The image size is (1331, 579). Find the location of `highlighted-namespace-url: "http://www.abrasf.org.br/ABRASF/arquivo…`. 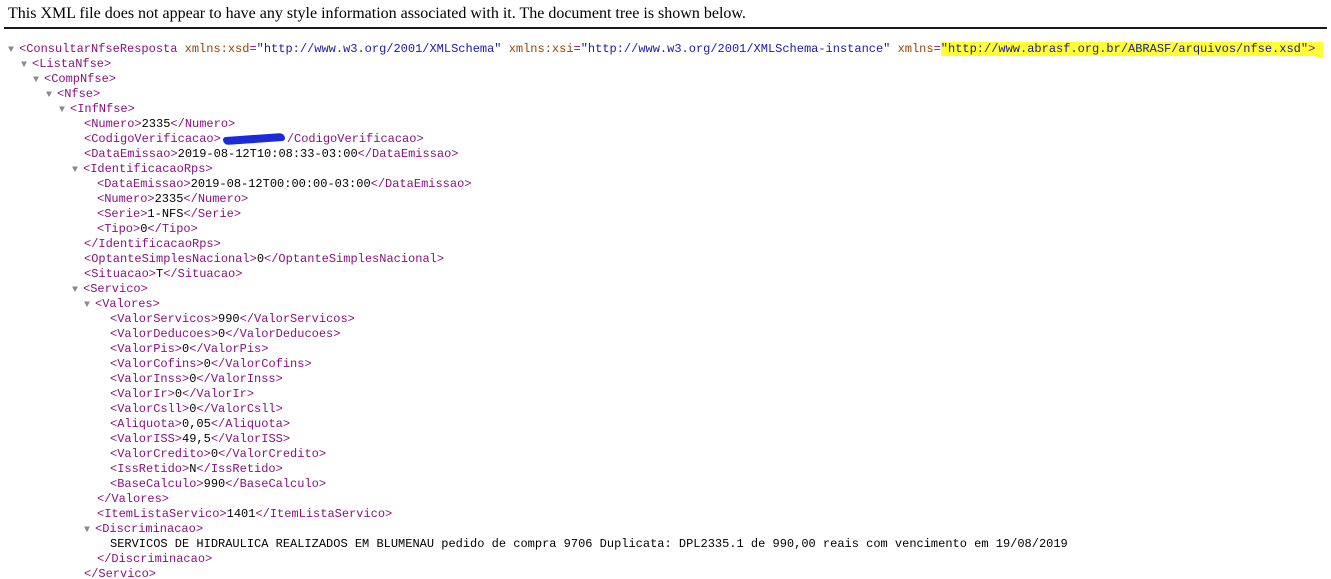

highlighted-namespace-url: "http://www.abrasf.org.br/ABRASF/arquivo… is located at coordinates (1128, 49).